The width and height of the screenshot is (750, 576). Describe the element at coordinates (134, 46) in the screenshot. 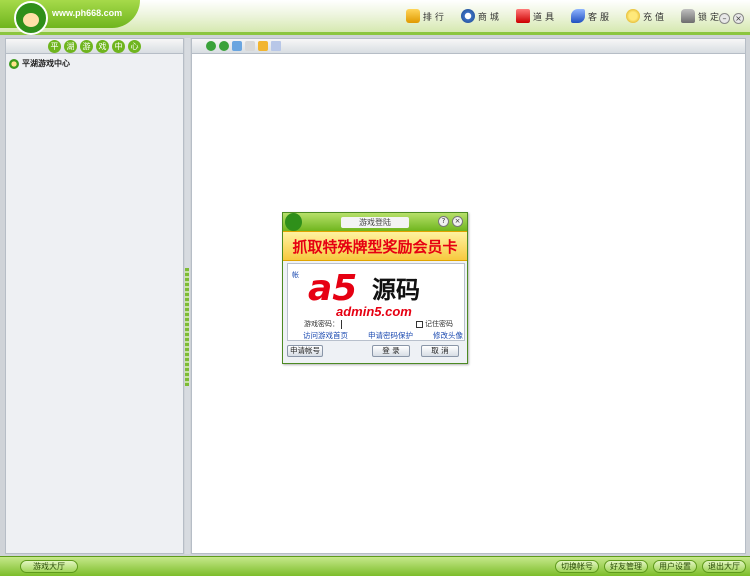

I see `header-char: 心` at that location.